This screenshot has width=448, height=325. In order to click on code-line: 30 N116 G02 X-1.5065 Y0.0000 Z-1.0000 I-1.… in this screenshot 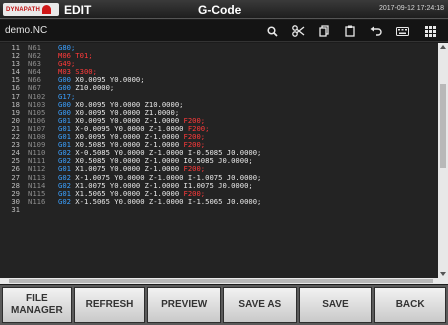, I will do `click(218, 201)`.